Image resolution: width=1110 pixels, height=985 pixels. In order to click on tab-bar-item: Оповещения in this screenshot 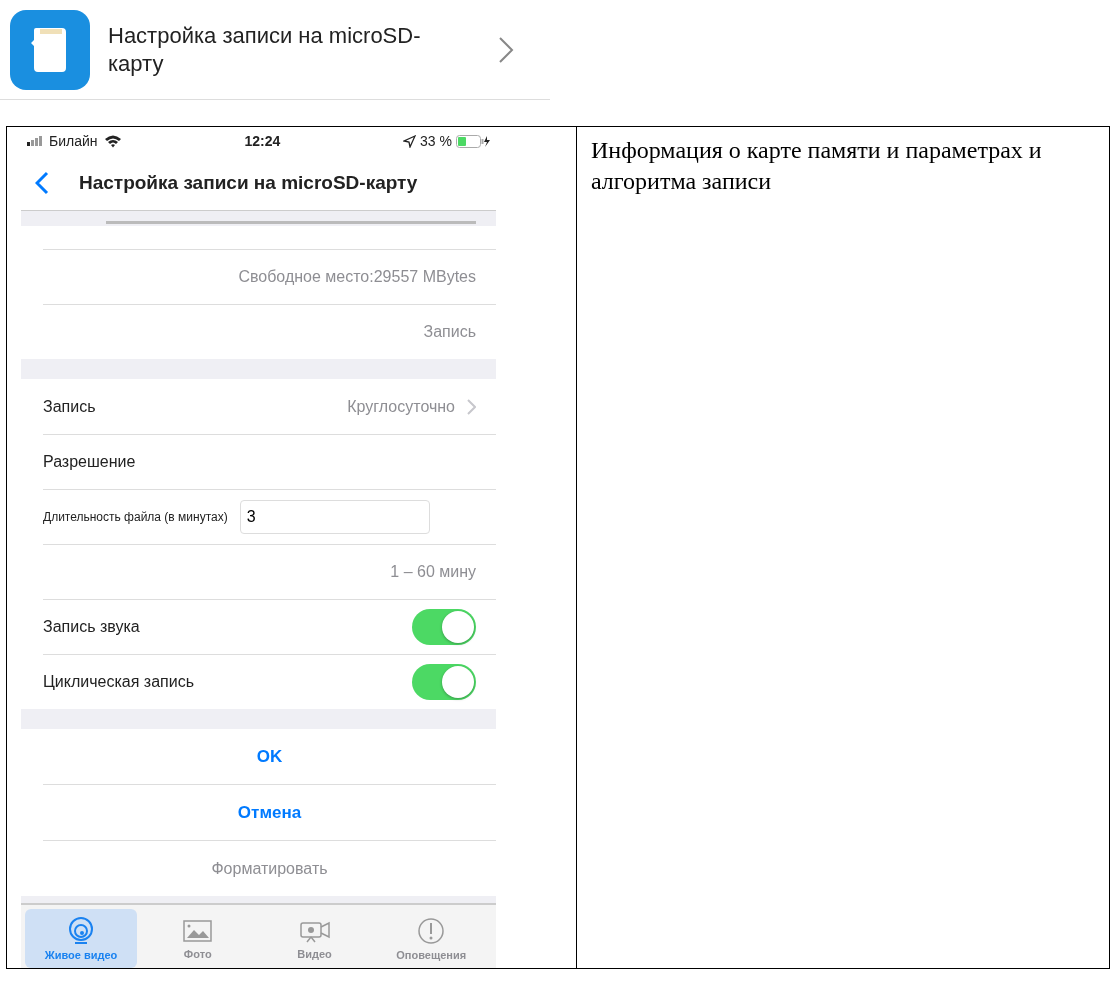, I will do `click(431, 938)`.